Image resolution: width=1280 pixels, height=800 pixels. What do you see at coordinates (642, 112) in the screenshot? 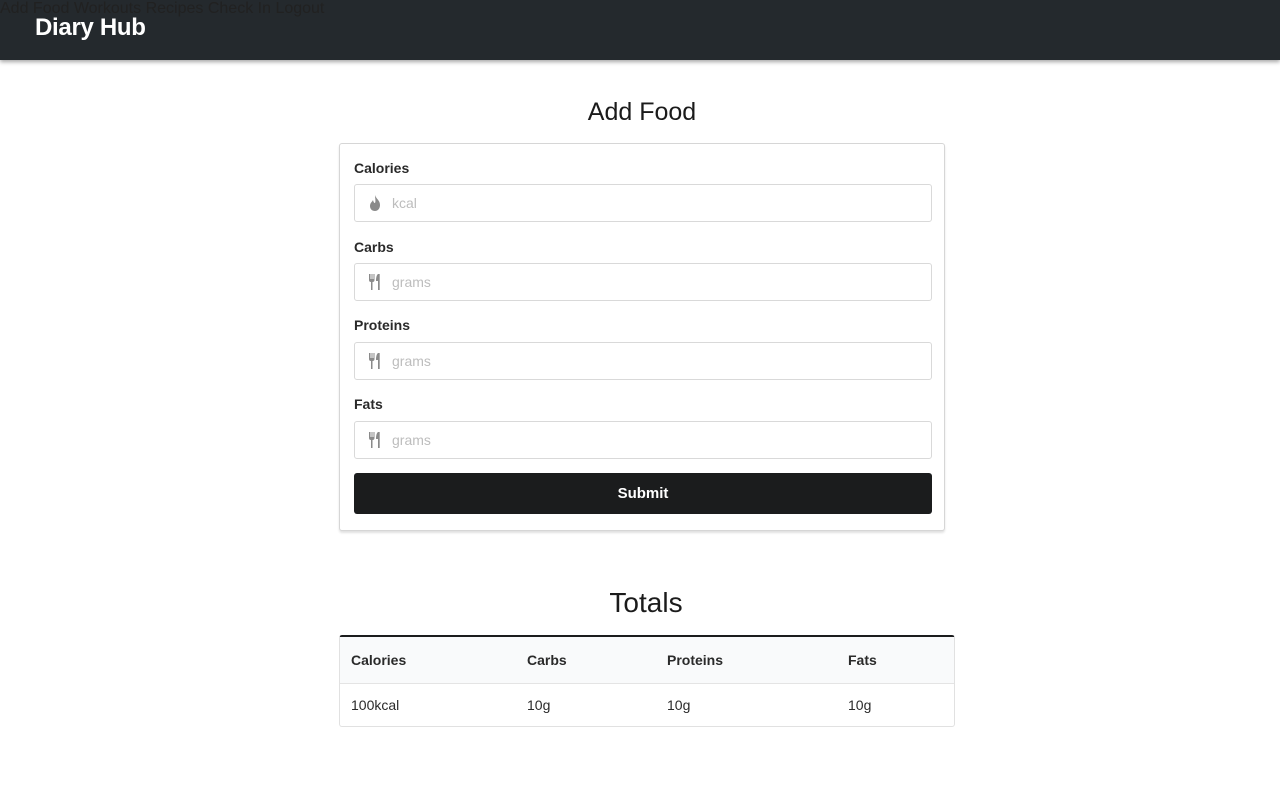
I see `add-food-title: Add Food` at bounding box center [642, 112].